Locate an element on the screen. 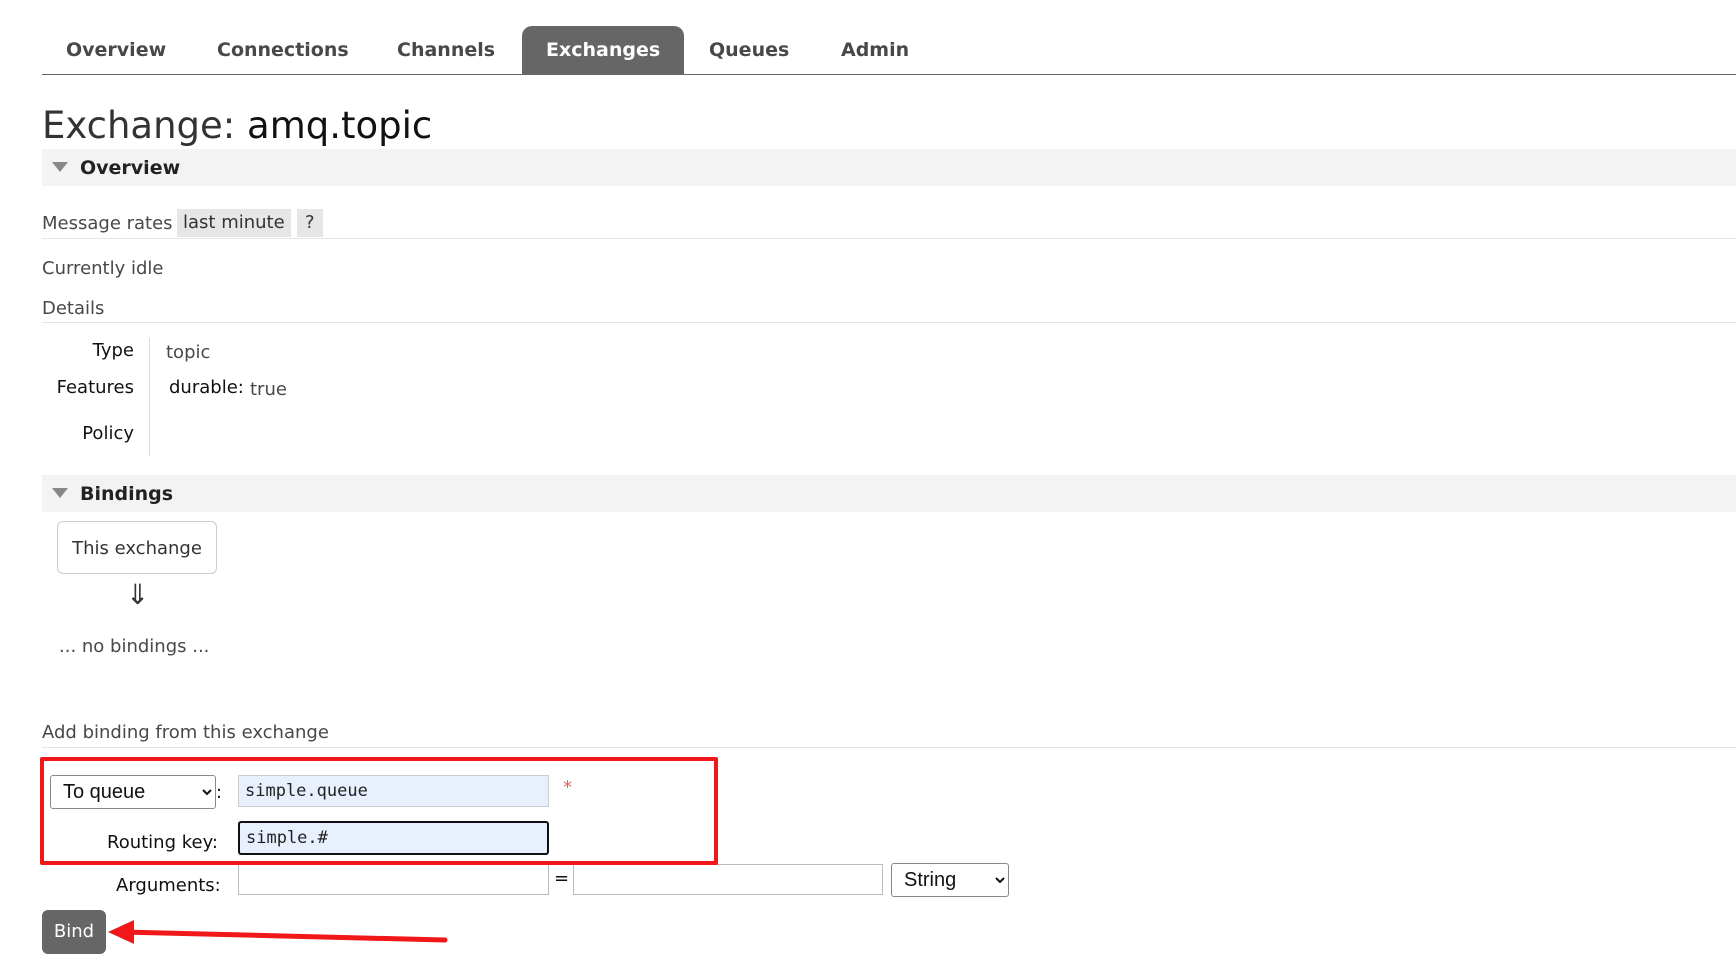 The width and height of the screenshot is (1736, 974). features-label: Features is located at coordinates (95, 387).